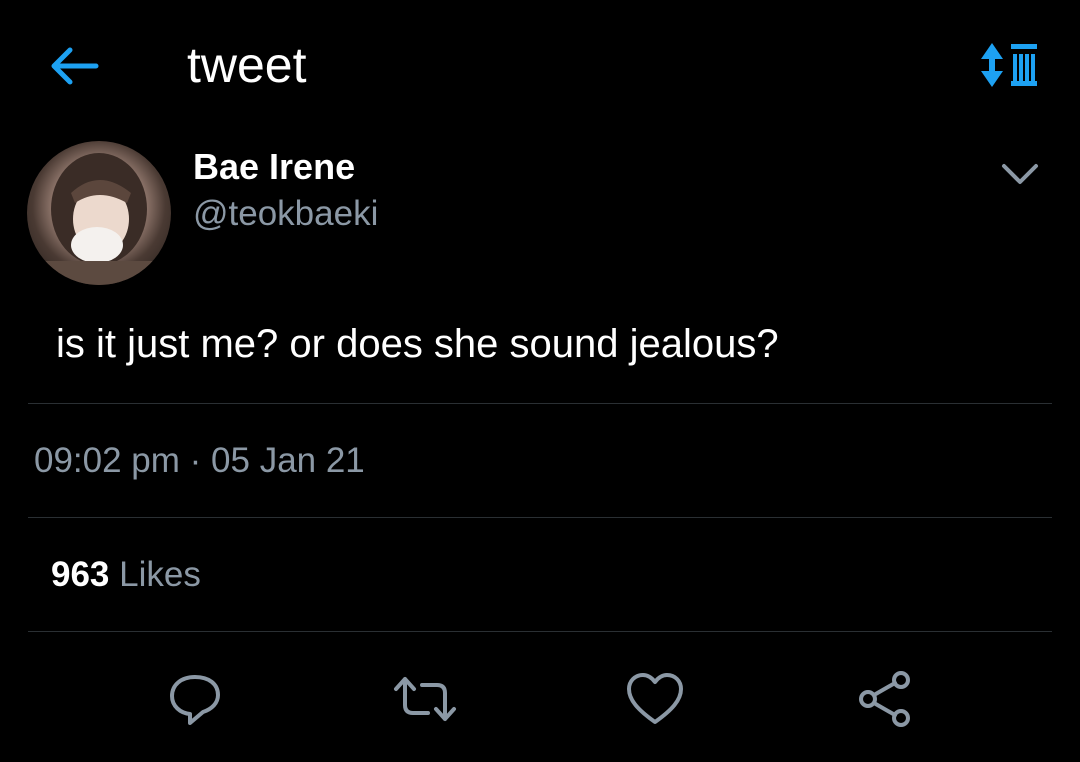  I want to click on page-title: tweet, so click(247, 65).